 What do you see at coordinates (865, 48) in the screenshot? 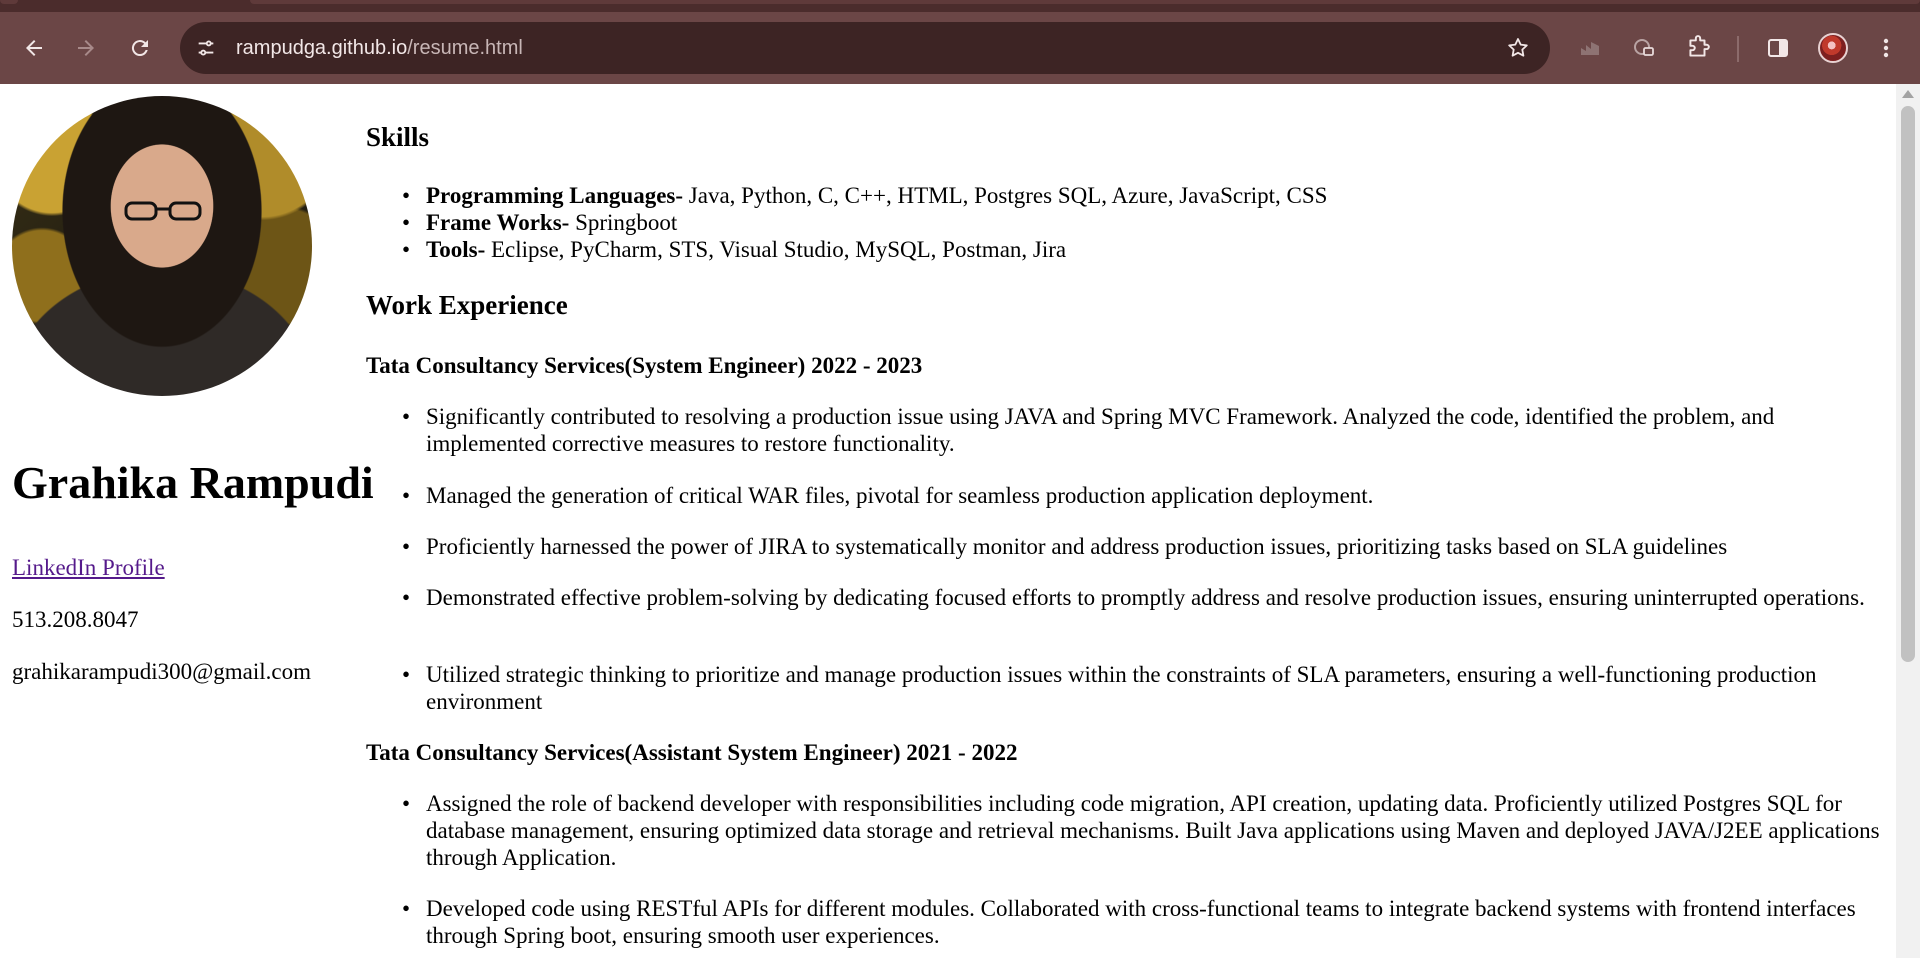
I see `address-bar: rampudga.github.io/resume.html` at bounding box center [865, 48].